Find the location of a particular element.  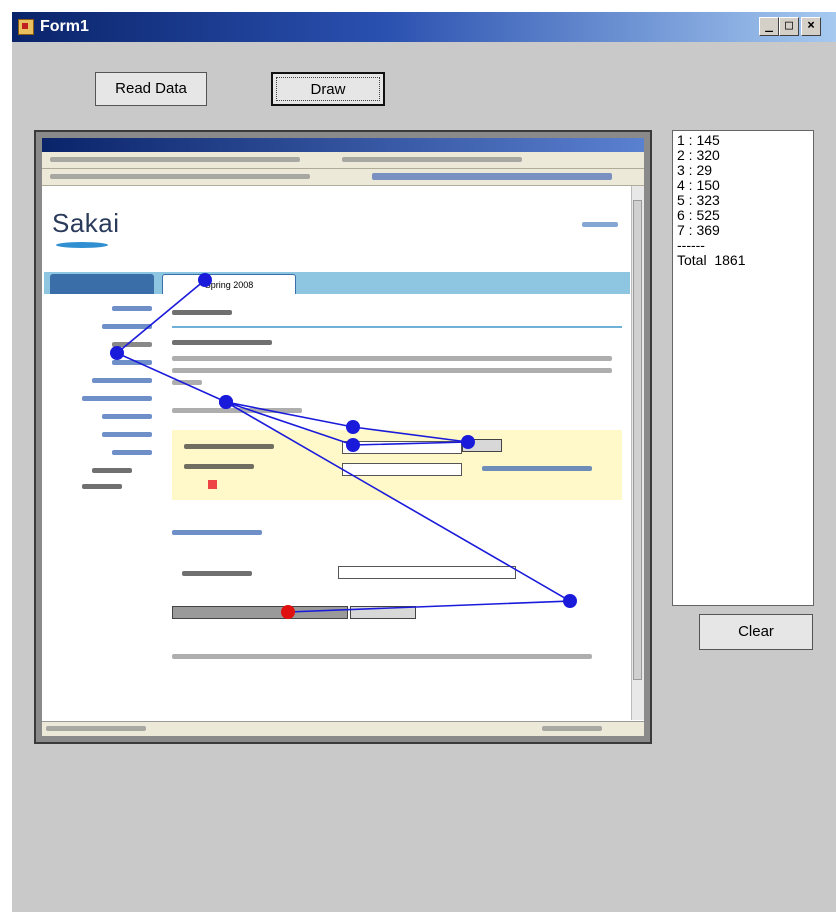

click-point-end is located at coordinates (288, 612).